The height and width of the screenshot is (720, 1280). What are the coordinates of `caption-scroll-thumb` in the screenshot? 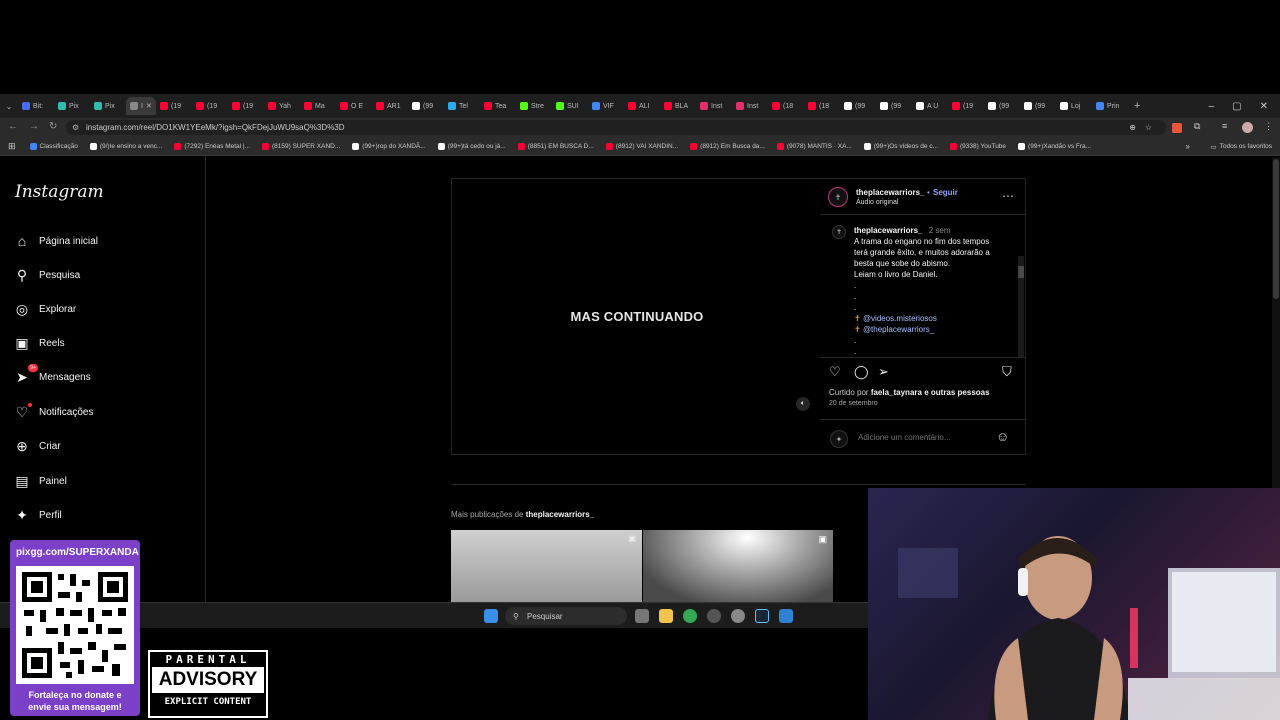 It's located at (1021, 272).